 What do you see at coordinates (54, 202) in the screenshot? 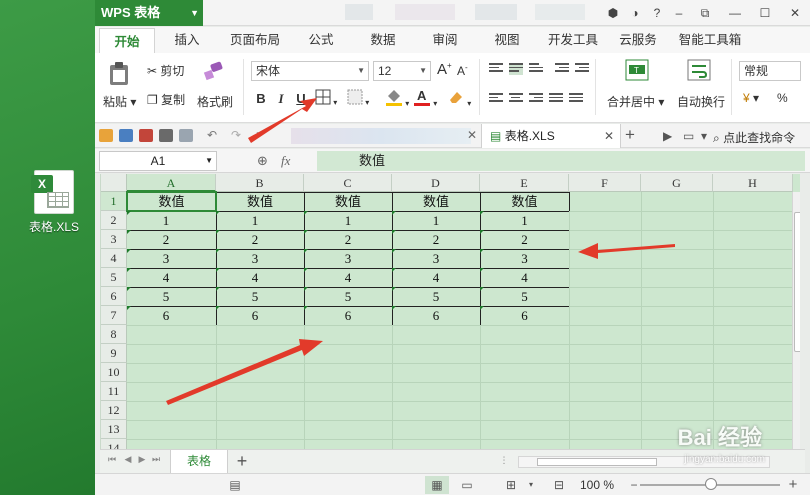
I see `desktop-file-xls: X 表格.XLS` at bounding box center [54, 202].